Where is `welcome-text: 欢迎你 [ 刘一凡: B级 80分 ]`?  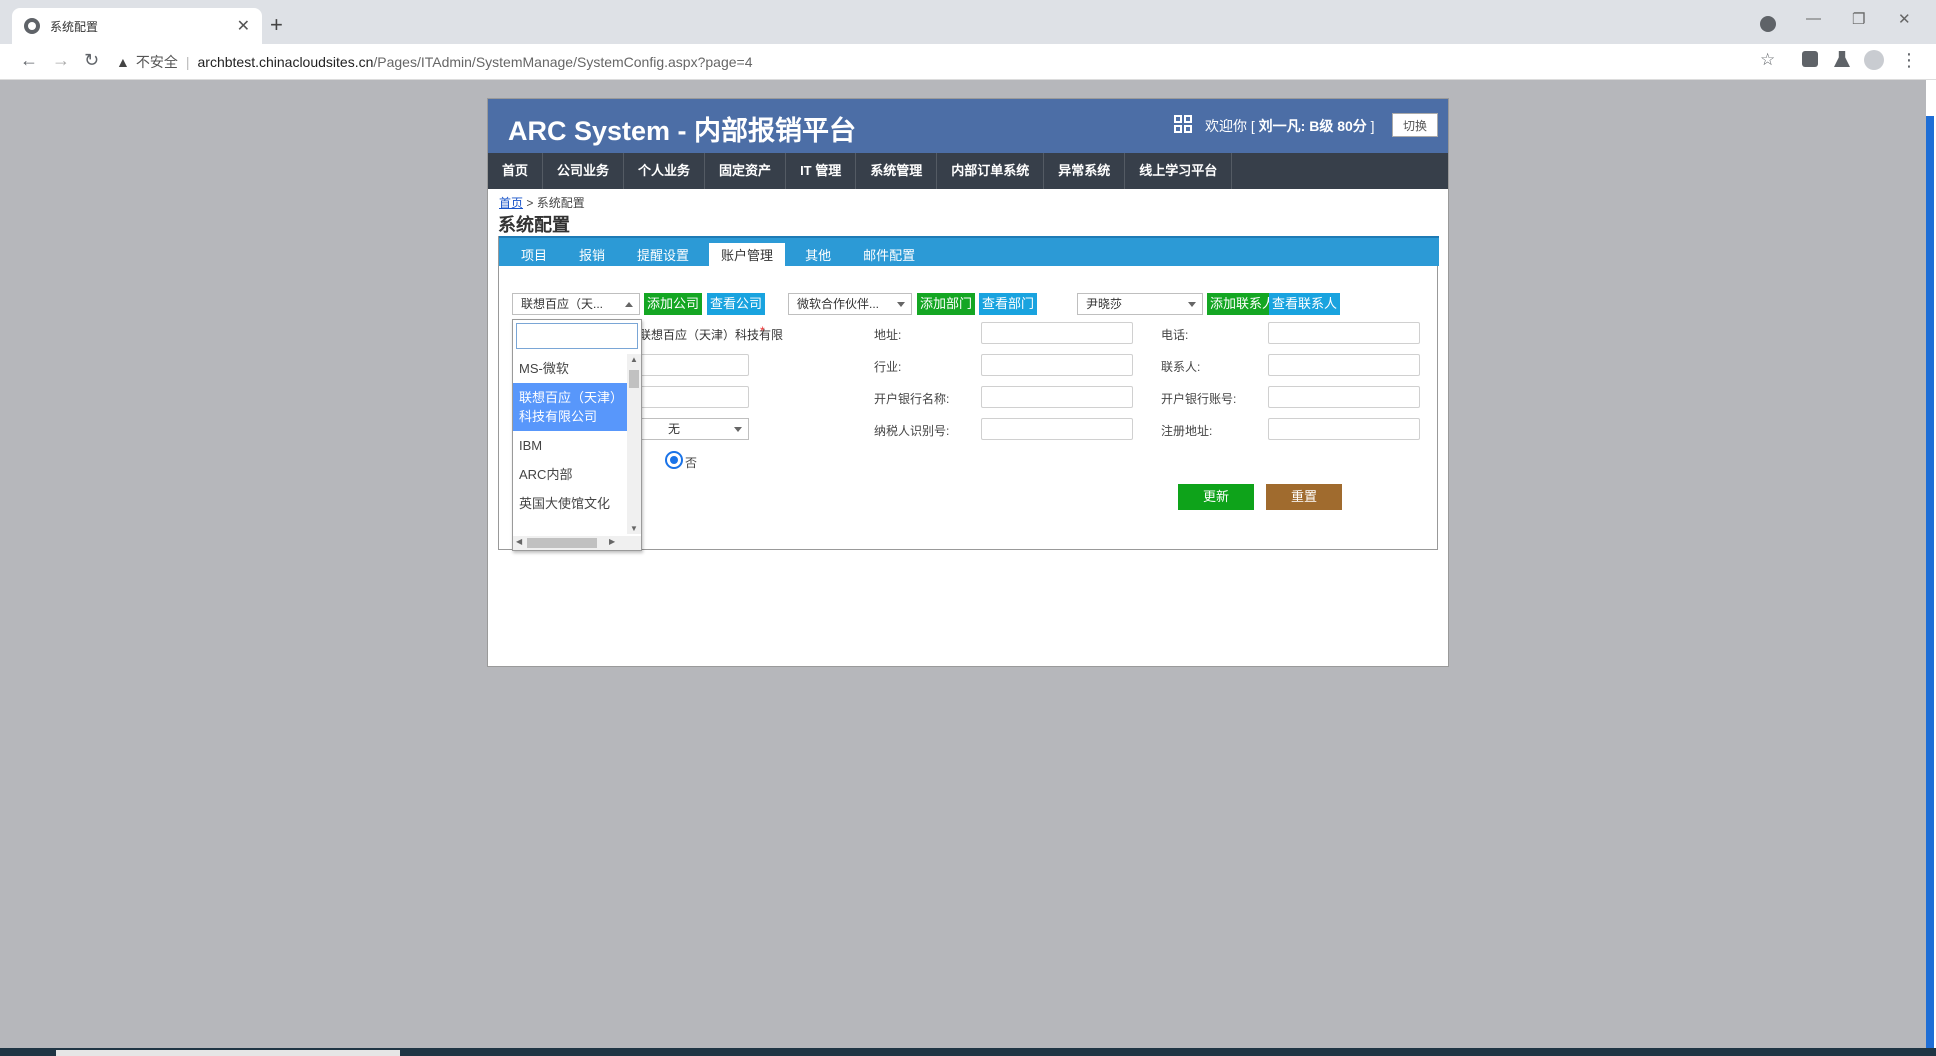
welcome-text: 欢迎你 [ 刘一凡: B级 80分 ] is located at coordinates (1290, 126).